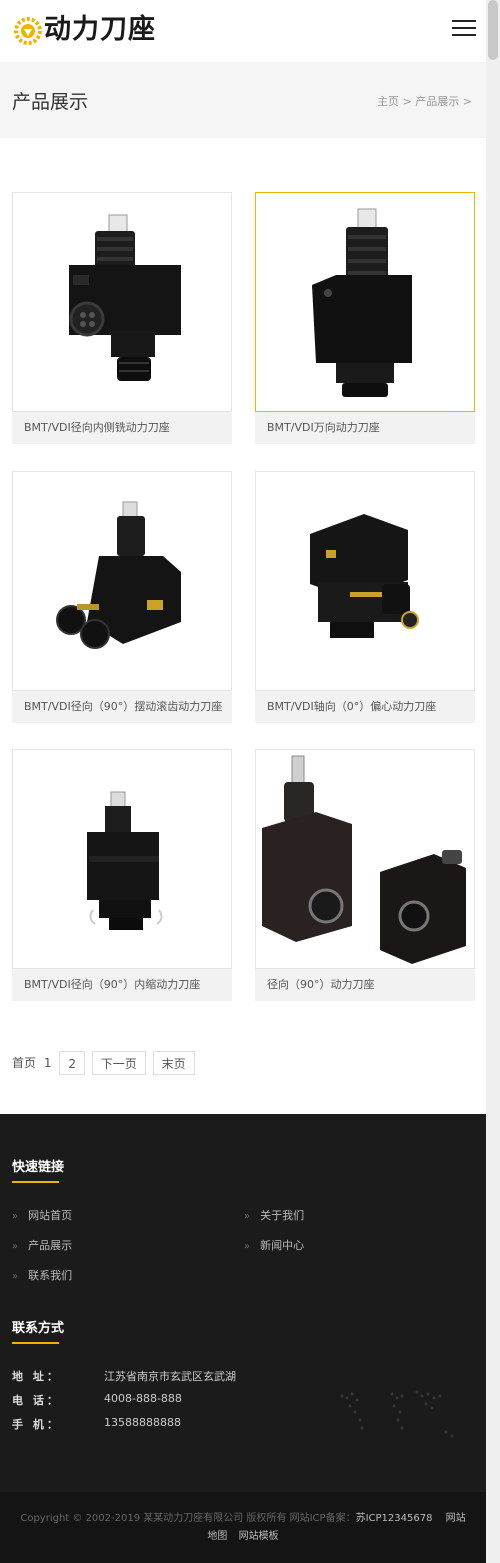 This screenshot has width=500, height=1563. What do you see at coordinates (72, 1063) in the screenshot?
I see `pager-page-2: 2` at bounding box center [72, 1063].